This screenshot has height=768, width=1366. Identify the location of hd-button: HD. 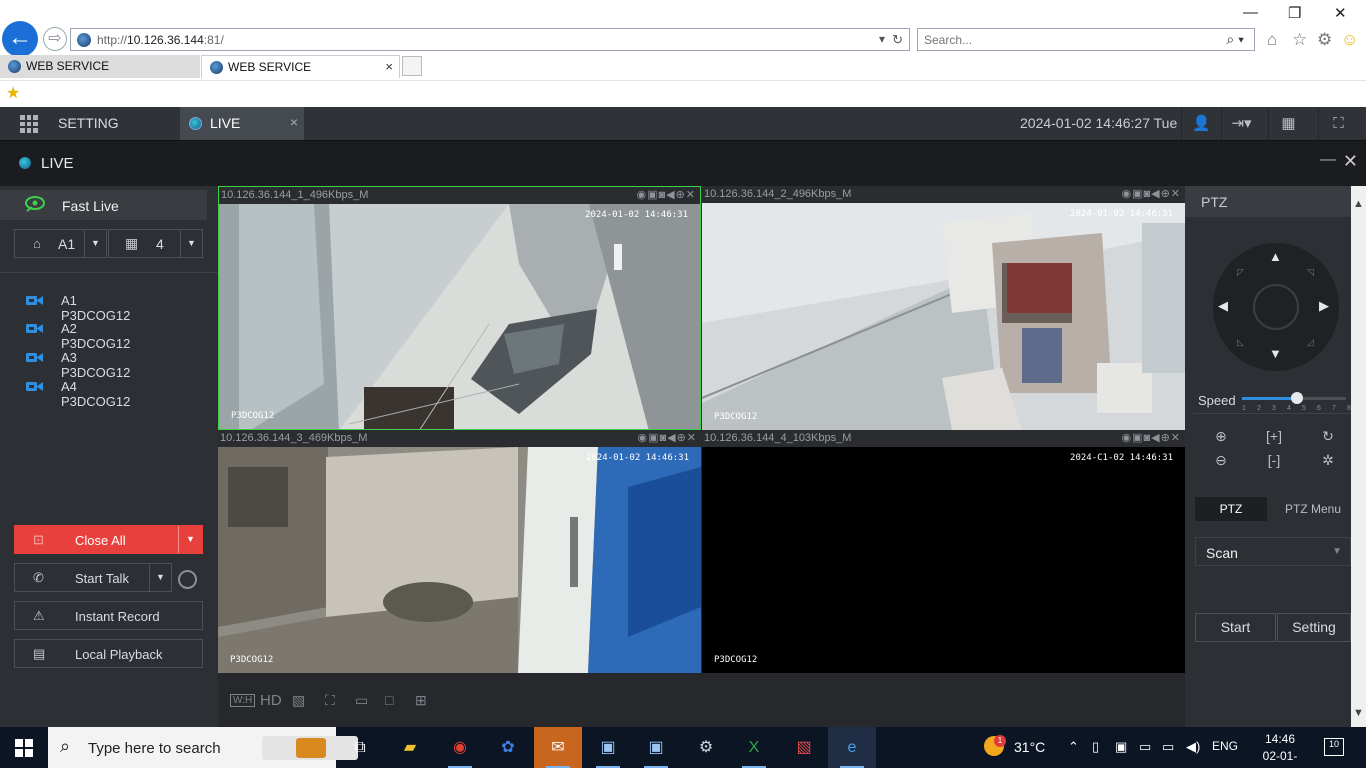
(271, 700).